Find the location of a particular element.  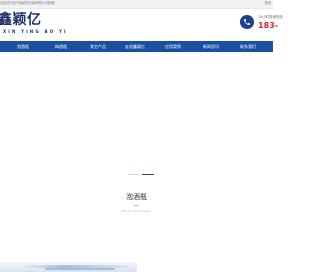

hotline-number: 183- is located at coordinates (268, 25).